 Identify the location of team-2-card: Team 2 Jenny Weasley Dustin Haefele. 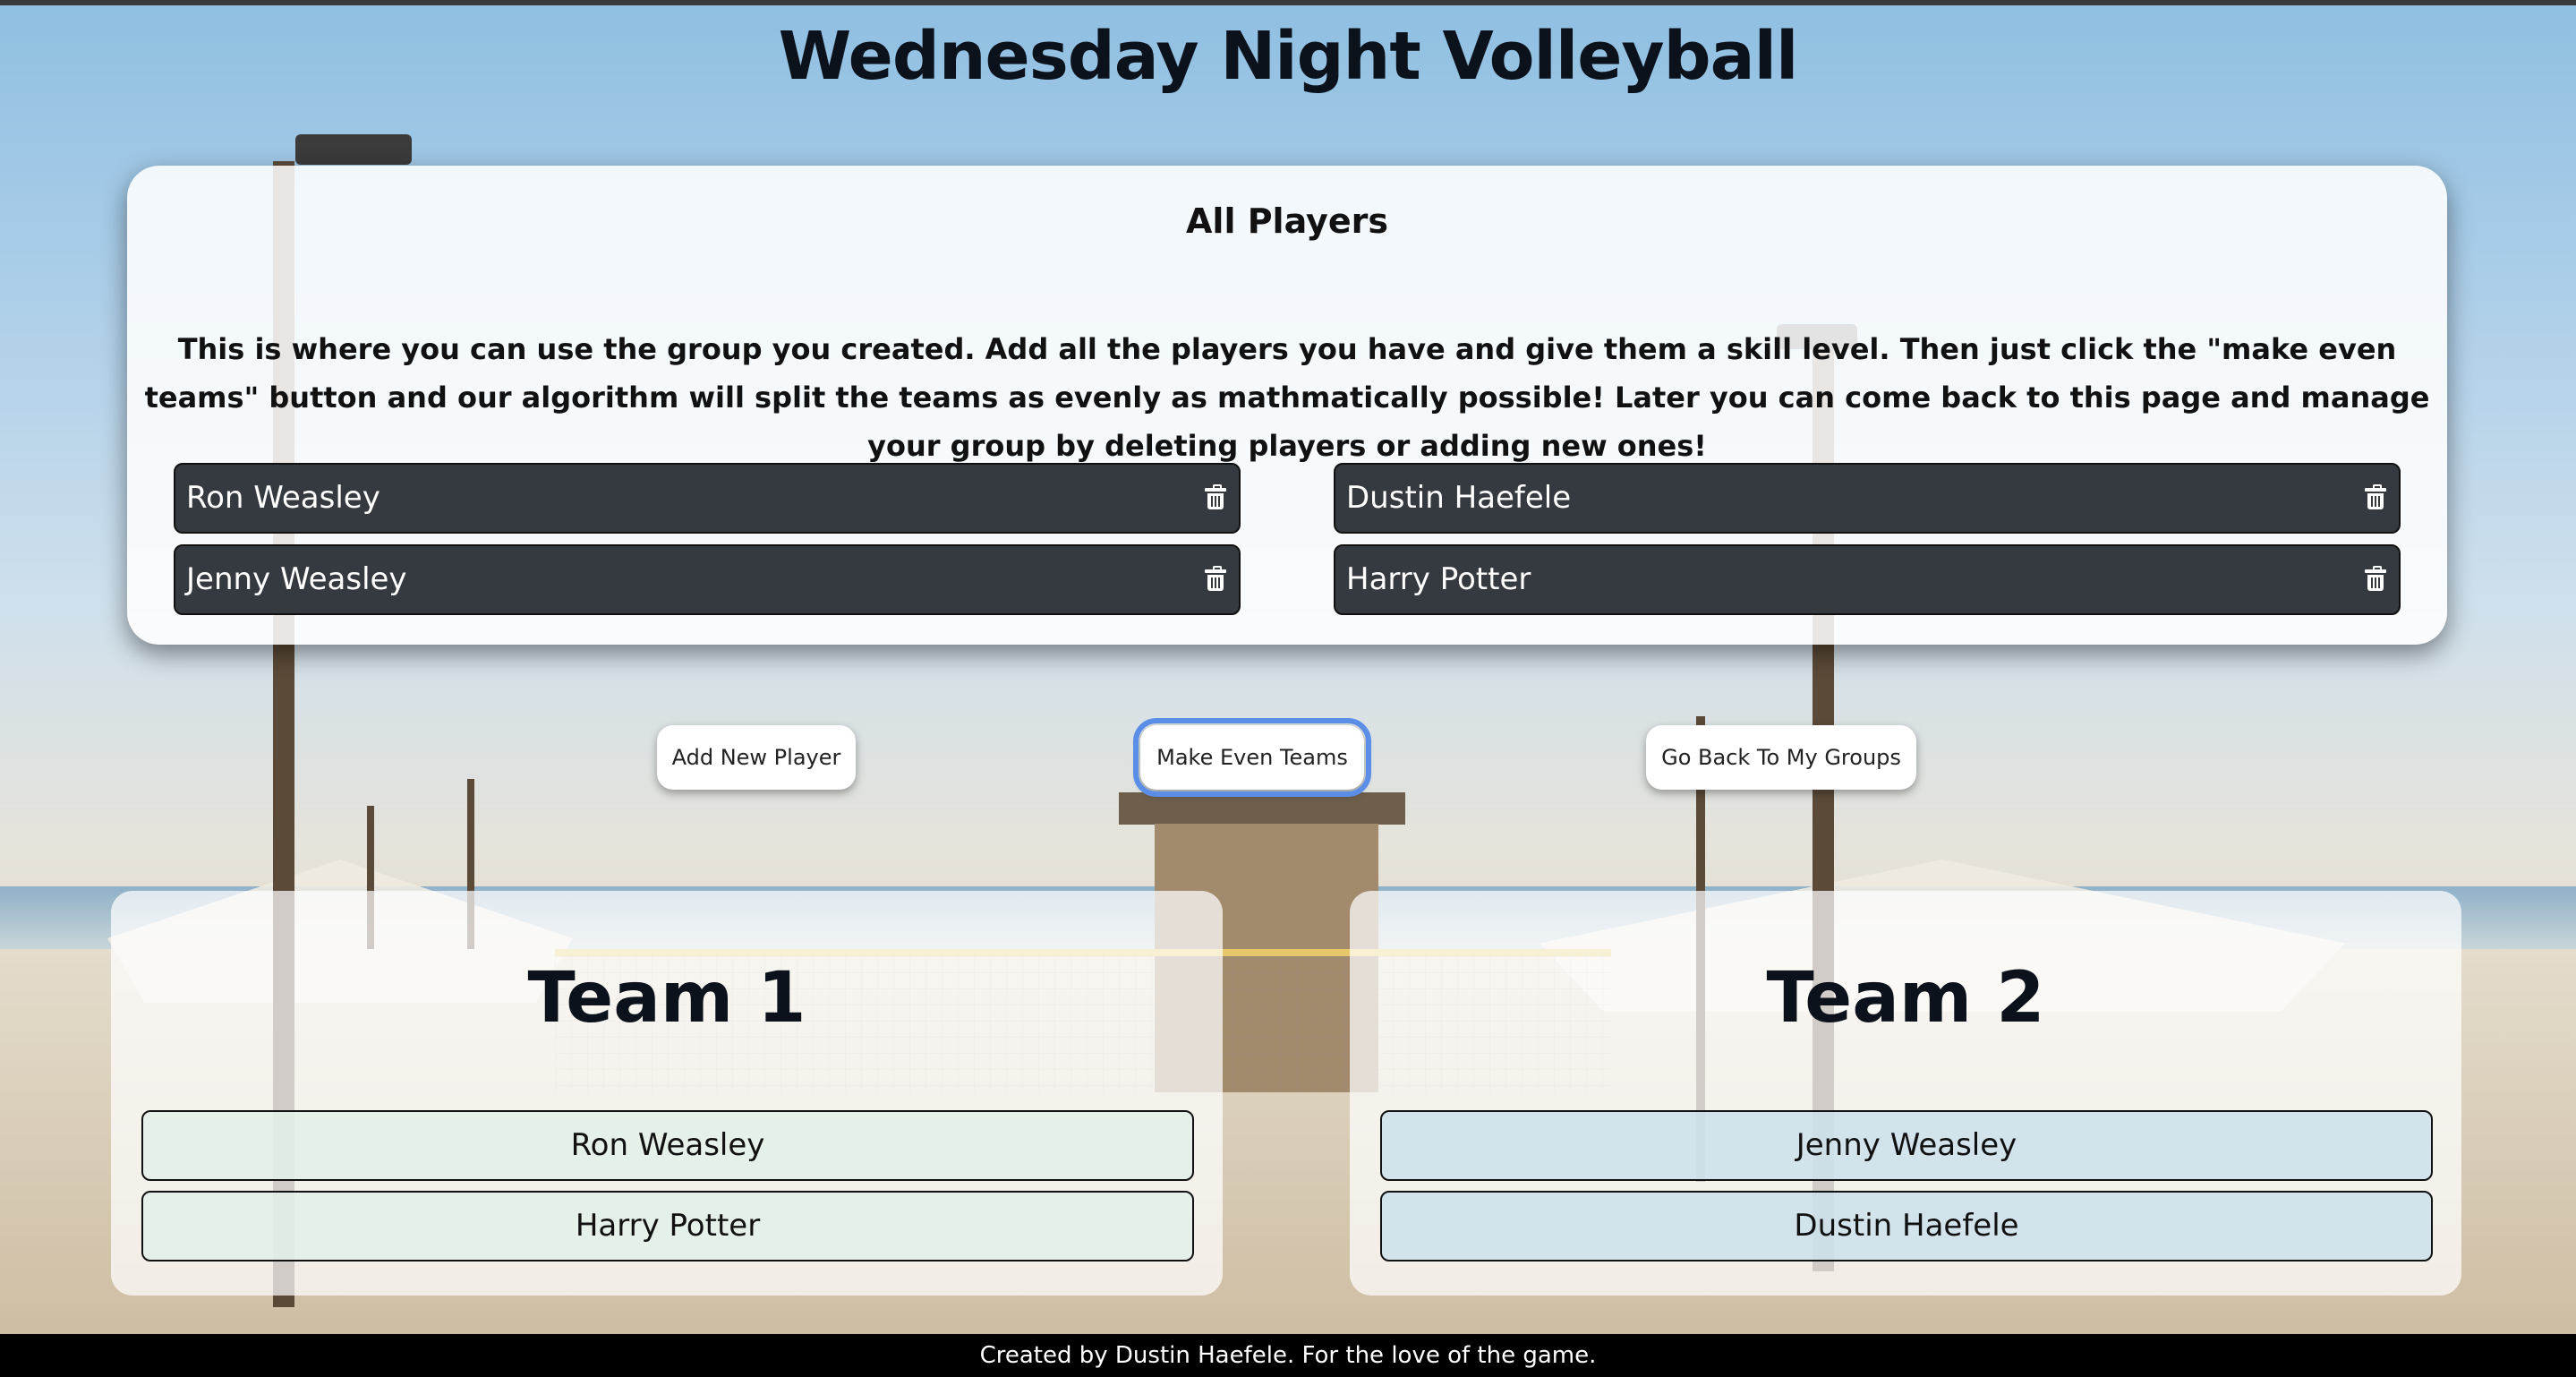
(1905, 1093).